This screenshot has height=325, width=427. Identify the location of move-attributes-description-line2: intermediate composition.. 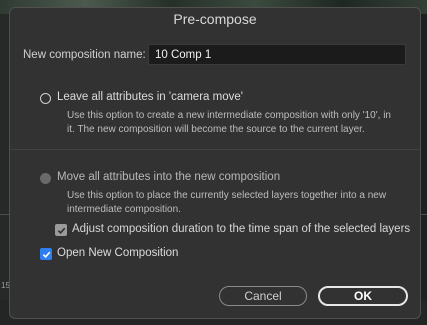
(124, 209).